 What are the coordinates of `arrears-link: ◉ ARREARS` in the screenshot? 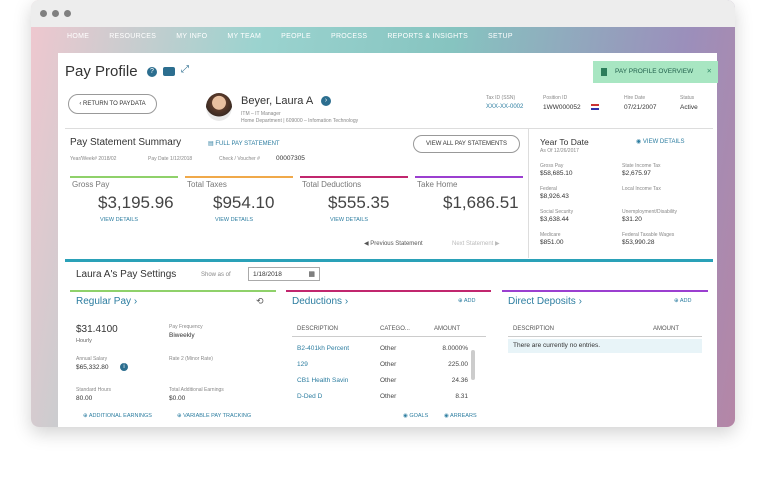 It's located at (460, 416).